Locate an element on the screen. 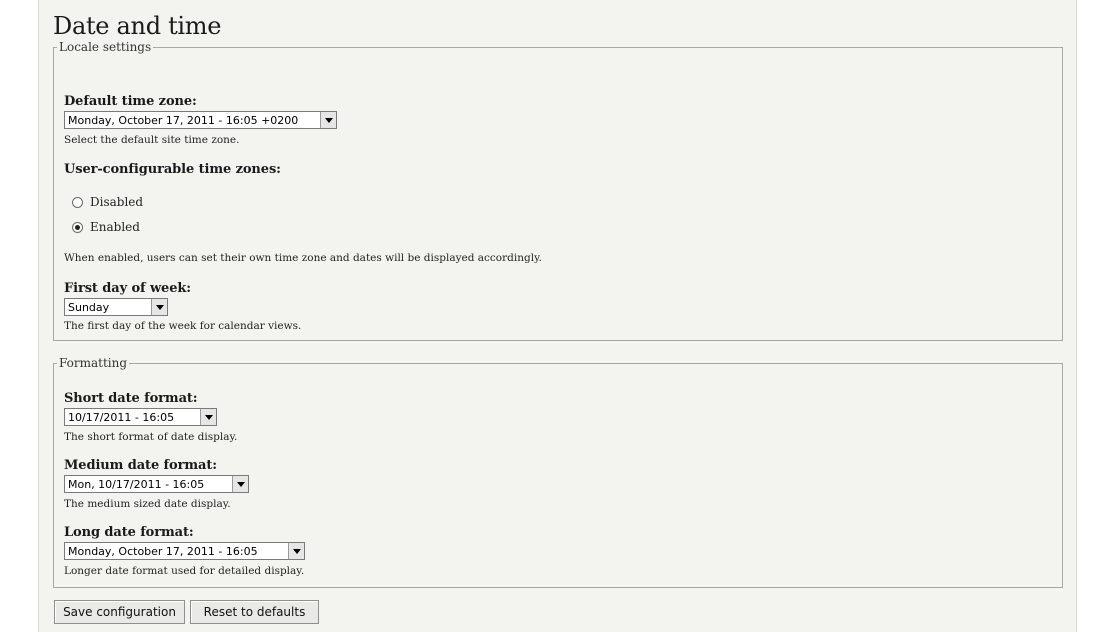 The height and width of the screenshot is (632, 1104). default-timezone-description: Select the default site time zone. is located at coordinates (152, 140).